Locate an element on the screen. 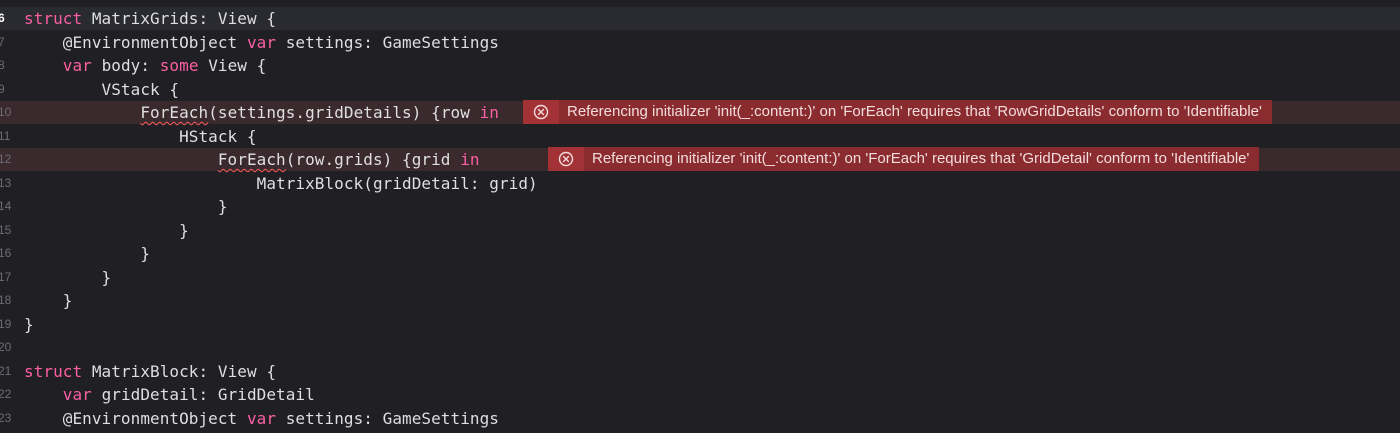  code-text: MatrixBlock(gridDetail: grid) is located at coordinates (281, 183).